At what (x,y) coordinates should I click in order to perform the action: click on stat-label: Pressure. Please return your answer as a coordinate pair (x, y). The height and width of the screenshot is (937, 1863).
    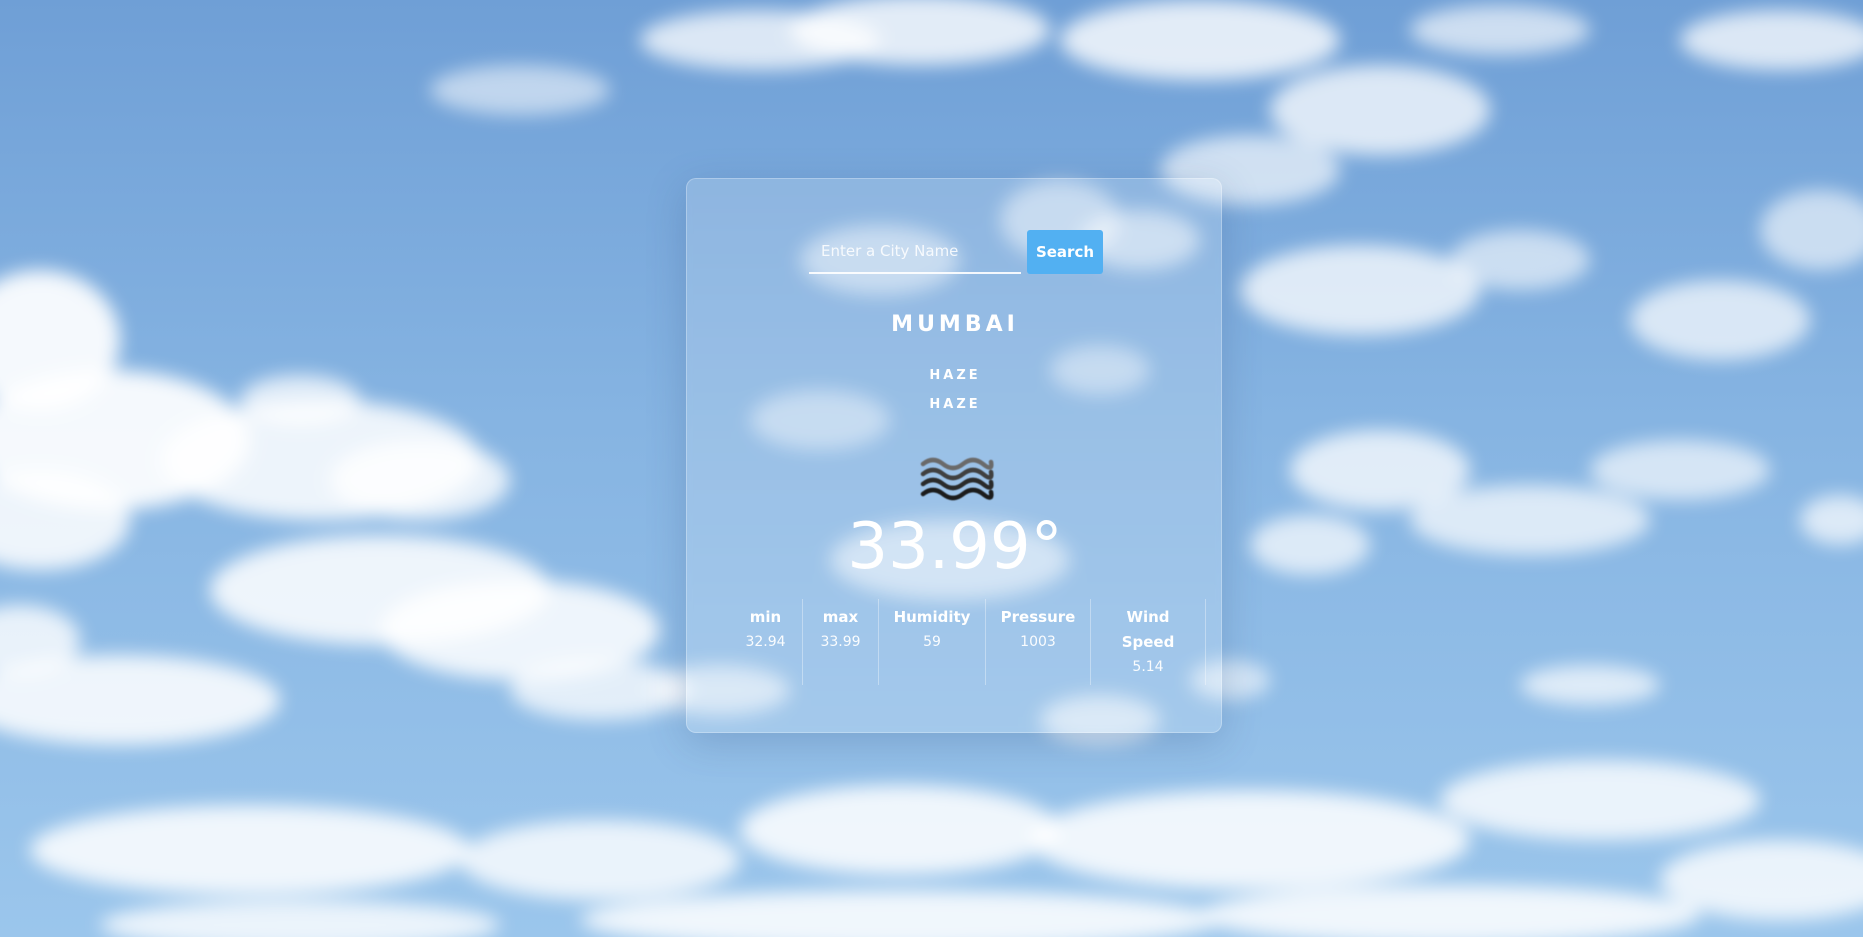
    Looking at the image, I should click on (1038, 617).